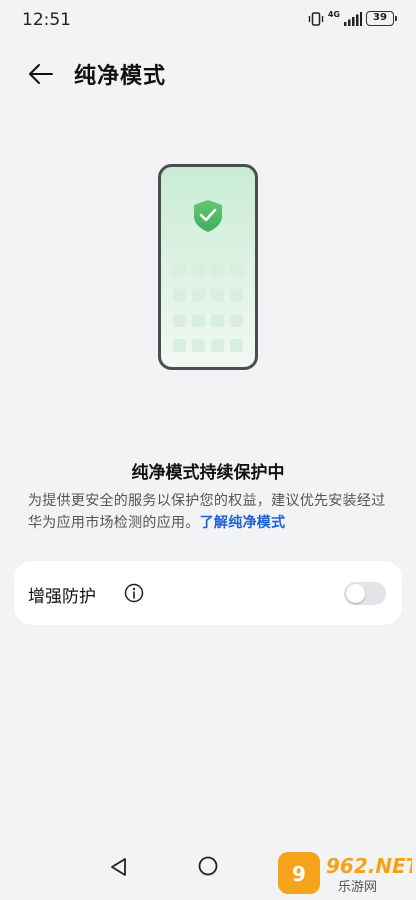  Describe the element at coordinates (369, 866) in the screenshot. I see `svg-text: 962.NET` at that location.